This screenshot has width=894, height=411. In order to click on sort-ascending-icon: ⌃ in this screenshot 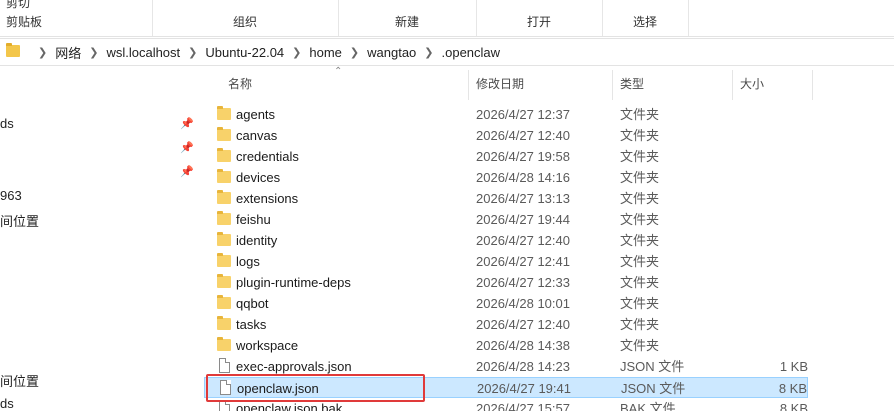, I will do `click(338, 71)`.